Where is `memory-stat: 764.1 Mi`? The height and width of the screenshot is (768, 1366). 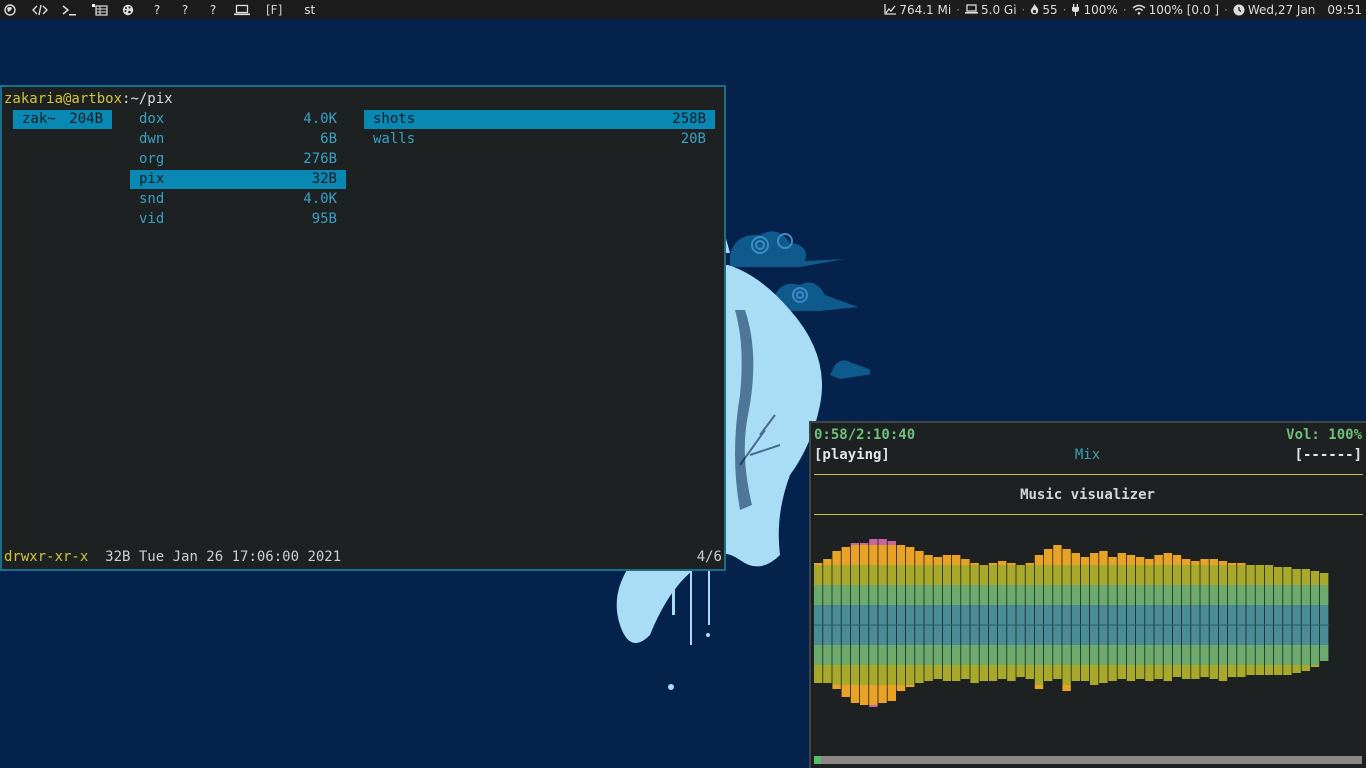 memory-stat: 764.1 Mi is located at coordinates (917, 10).